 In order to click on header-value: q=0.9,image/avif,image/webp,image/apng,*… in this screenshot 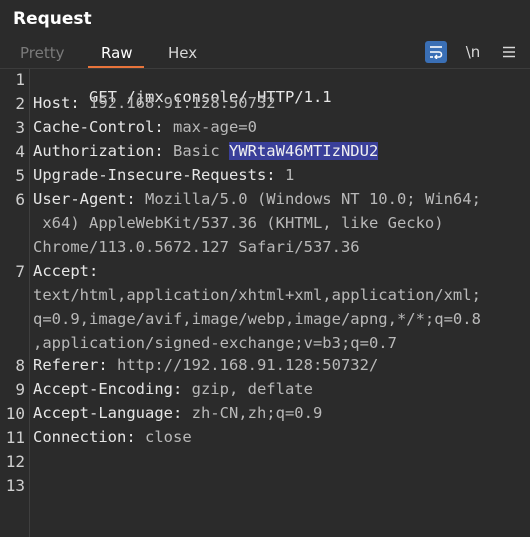, I will do `click(257, 319)`.